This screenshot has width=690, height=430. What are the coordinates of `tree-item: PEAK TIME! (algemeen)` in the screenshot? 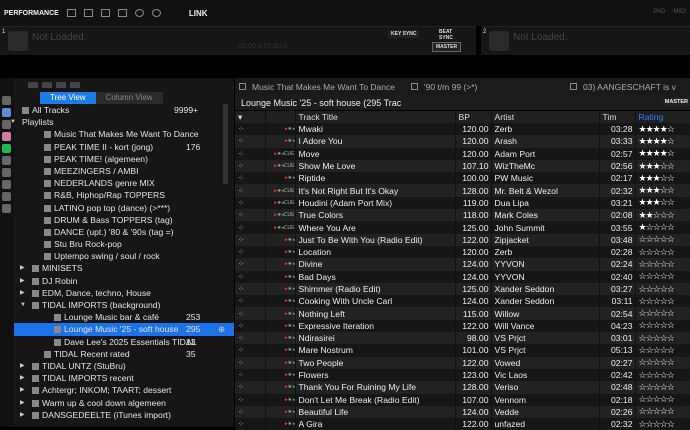 It's located at (124, 159).